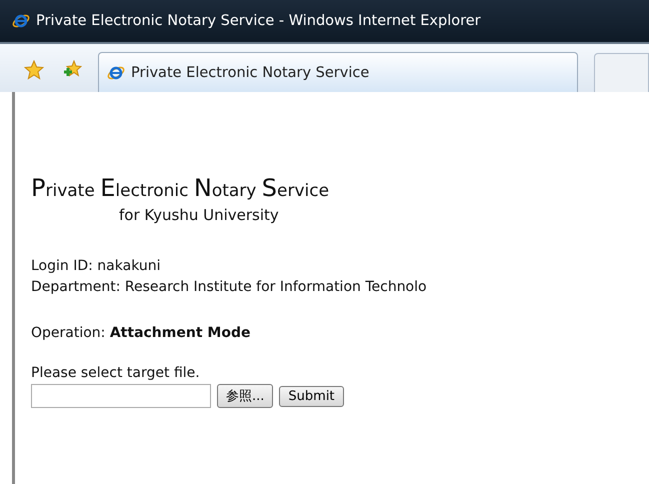  Describe the element at coordinates (96, 266) in the screenshot. I see `login-id: Login ID: nakakuni` at that location.